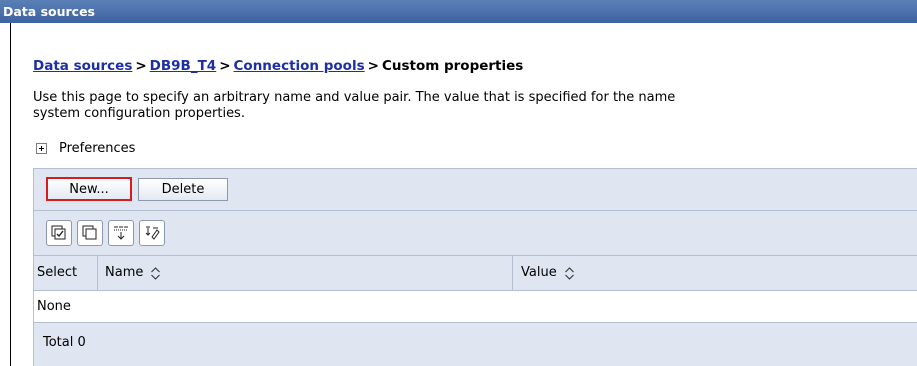 The width and height of the screenshot is (917, 366). Describe the element at coordinates (475, 272) in the screenshot. I see `table-header-row: Select Name Value` at that location.